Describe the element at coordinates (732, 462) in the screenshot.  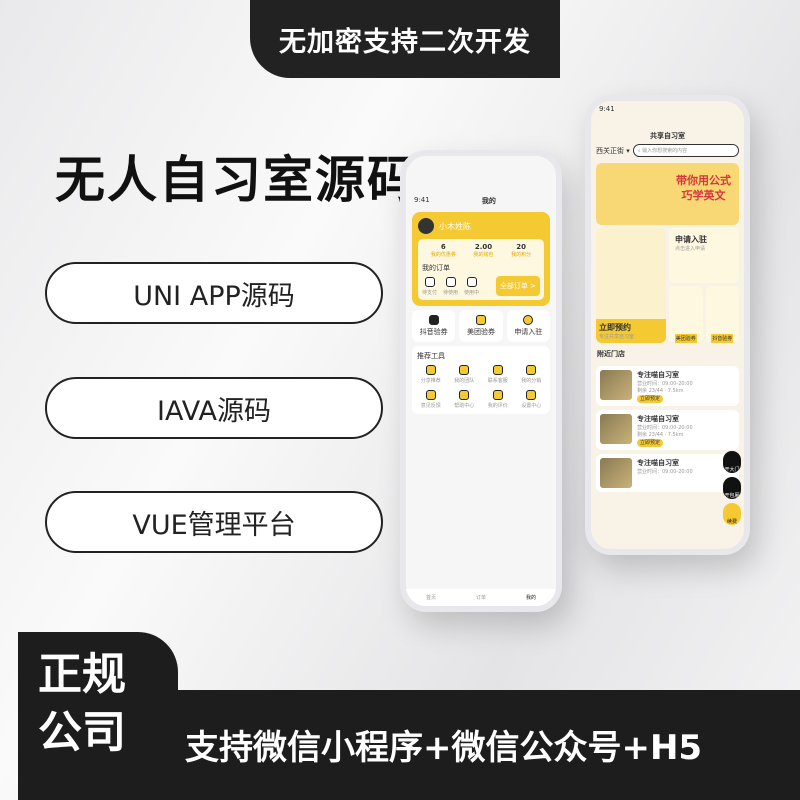
I see `open-door-button: 开大门` at that location.